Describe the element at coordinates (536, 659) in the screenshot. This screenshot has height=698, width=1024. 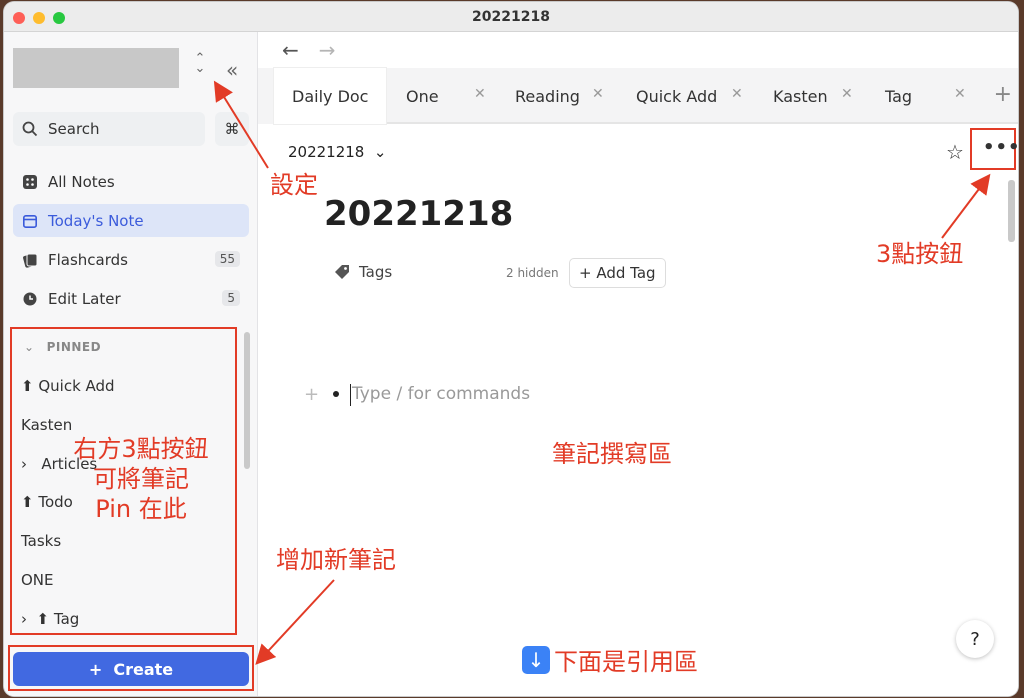
I see `down-arrow-icon: ↓` at that location.